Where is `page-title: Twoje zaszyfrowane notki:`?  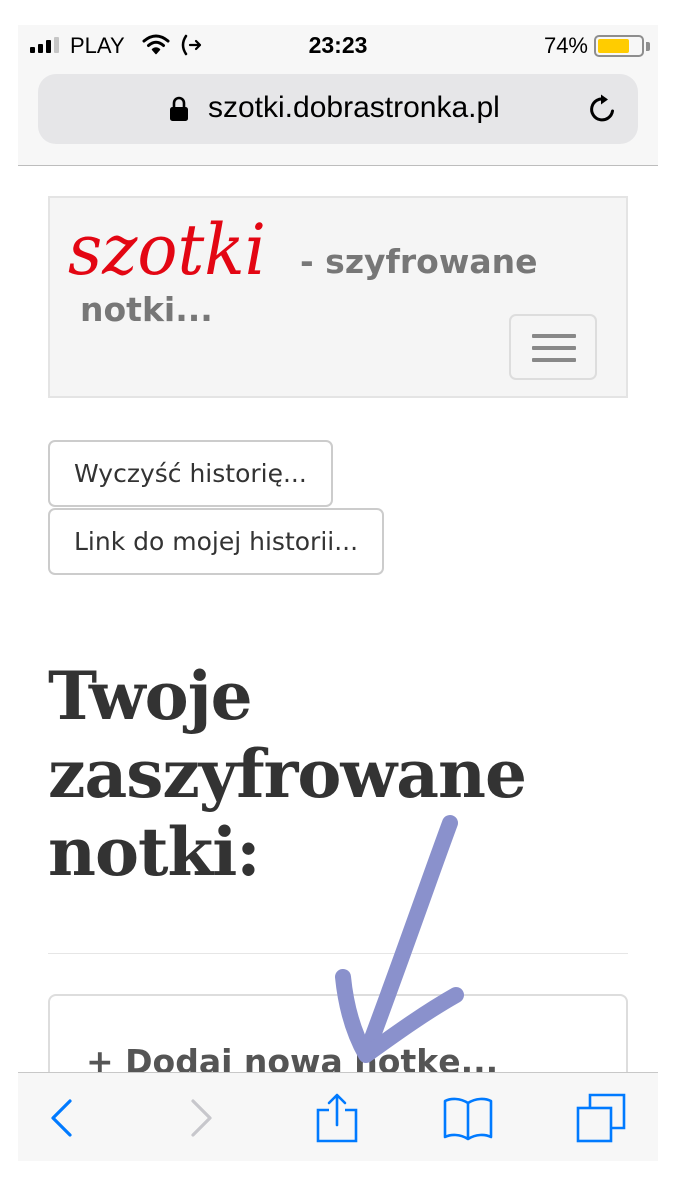
page-title: Twoje zaszyfrowane notki: is located at coordinates (287, 774).